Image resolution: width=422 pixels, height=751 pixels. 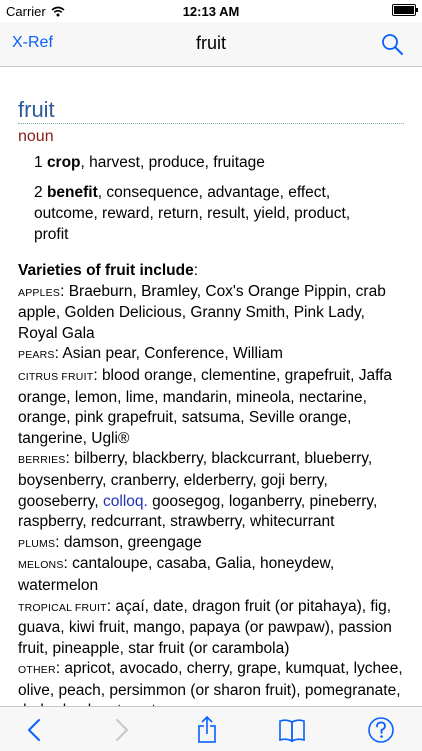 I want to click on back-chevron-icon, so click(x=35, y=730).